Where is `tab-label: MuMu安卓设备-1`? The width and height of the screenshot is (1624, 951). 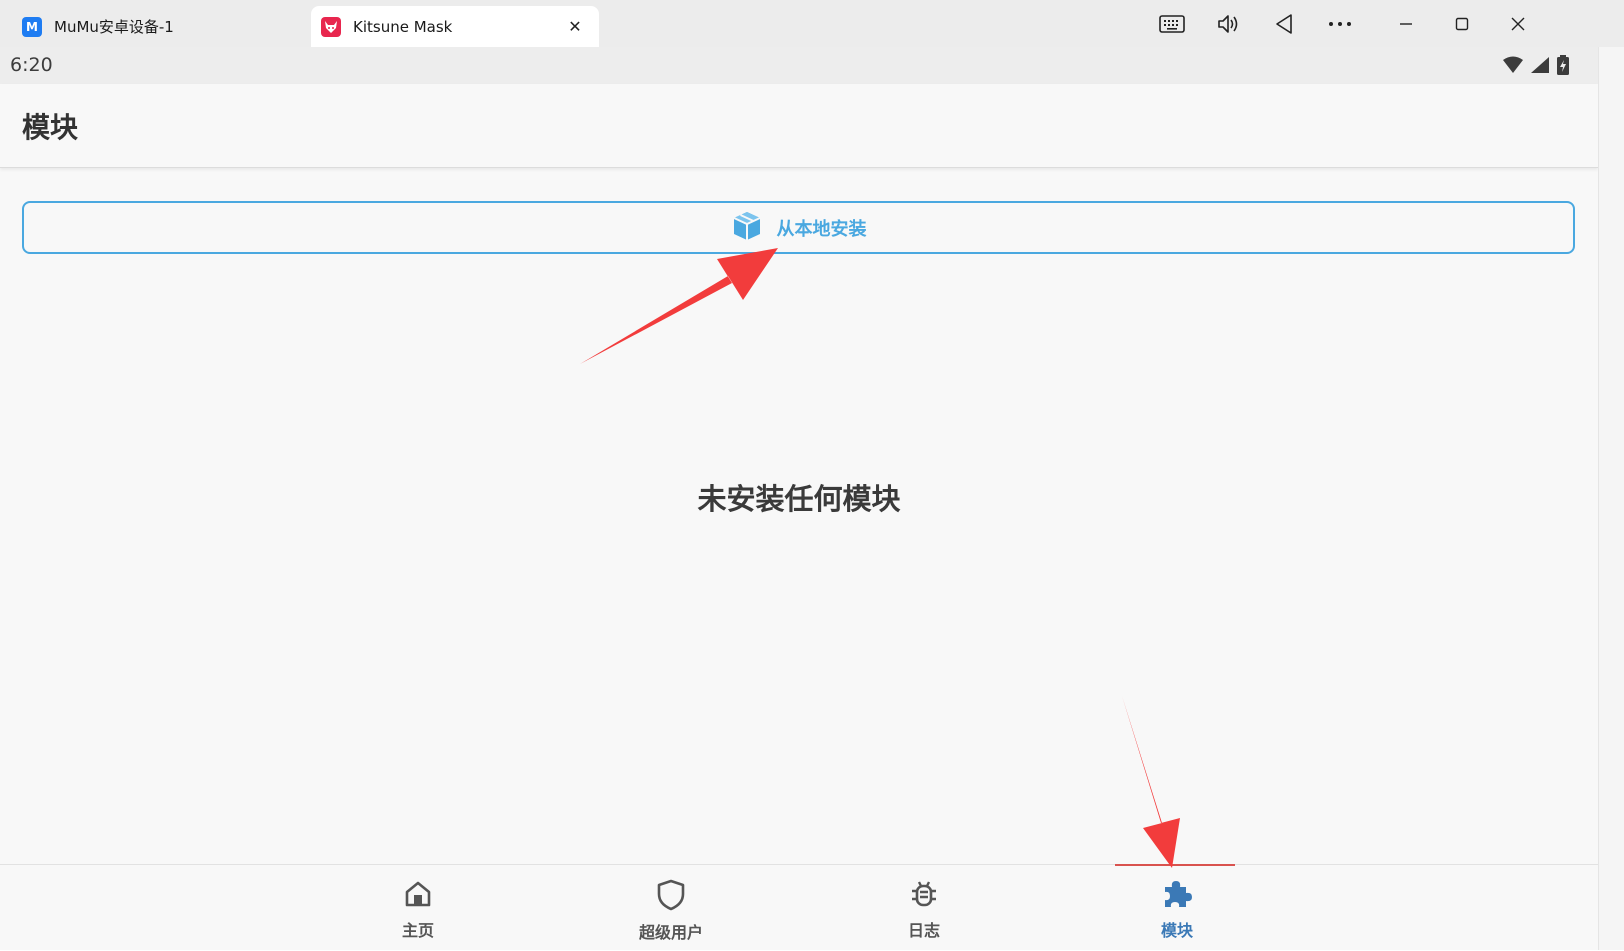
tab-label: MuMu安卓设备-1 is located at coordinates (114, 27).